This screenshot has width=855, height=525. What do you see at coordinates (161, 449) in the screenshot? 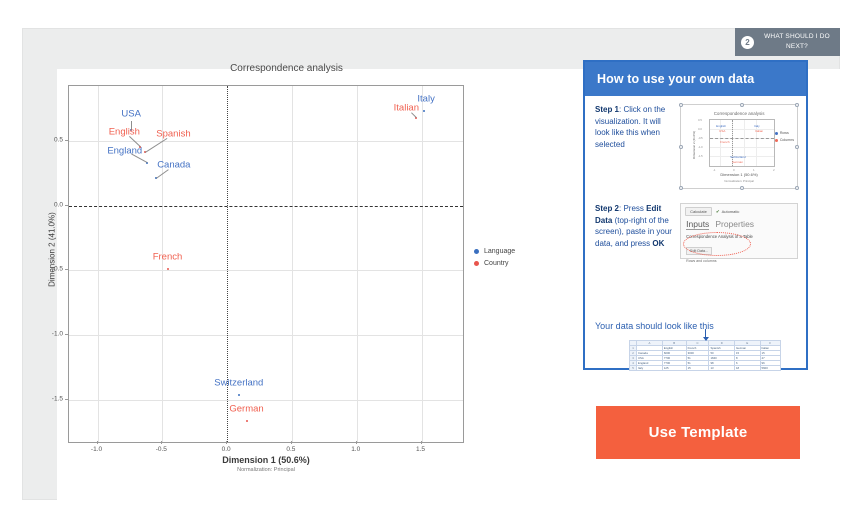
I see `x-tick-label: -0.5` at bounding box center [161, 449].